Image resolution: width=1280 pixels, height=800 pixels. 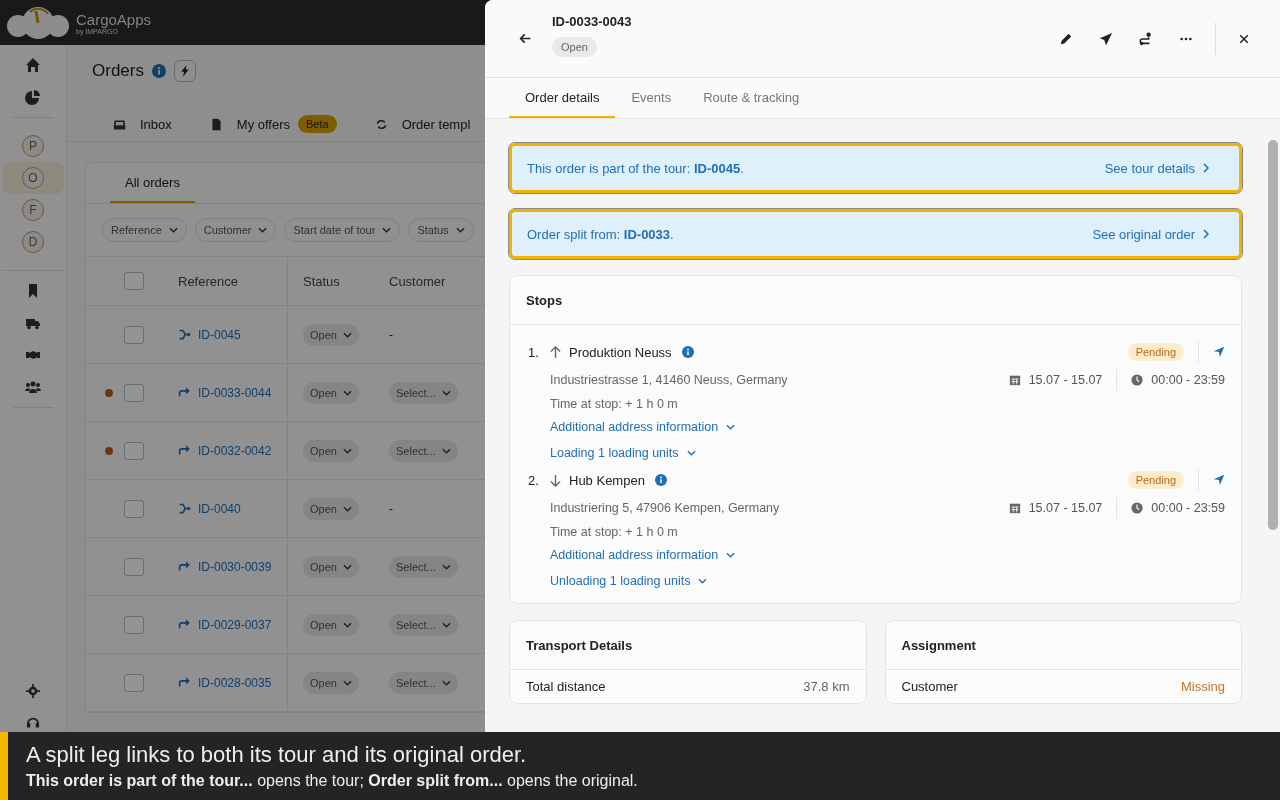 What do you see at coordinates (235, 392) in the screenshot?
I see `order-reference-link: ID-0033-0044` at bounding box center [235, 392].